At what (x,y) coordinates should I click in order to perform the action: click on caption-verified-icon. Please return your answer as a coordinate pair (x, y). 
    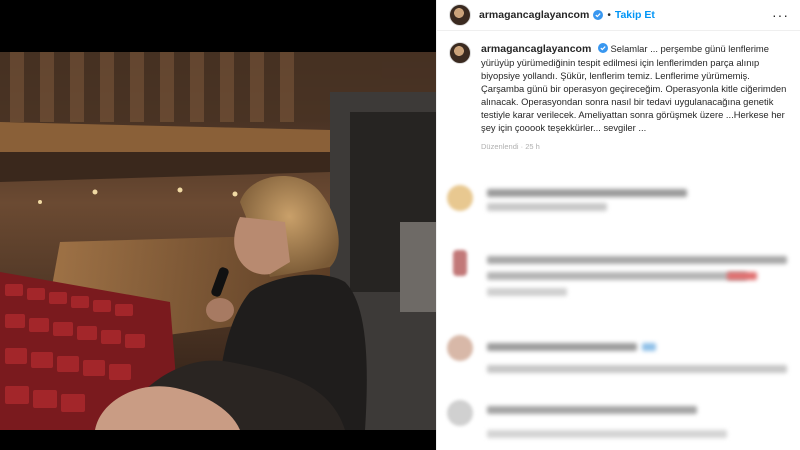
    Looking at the image, I should click on (602, 48).